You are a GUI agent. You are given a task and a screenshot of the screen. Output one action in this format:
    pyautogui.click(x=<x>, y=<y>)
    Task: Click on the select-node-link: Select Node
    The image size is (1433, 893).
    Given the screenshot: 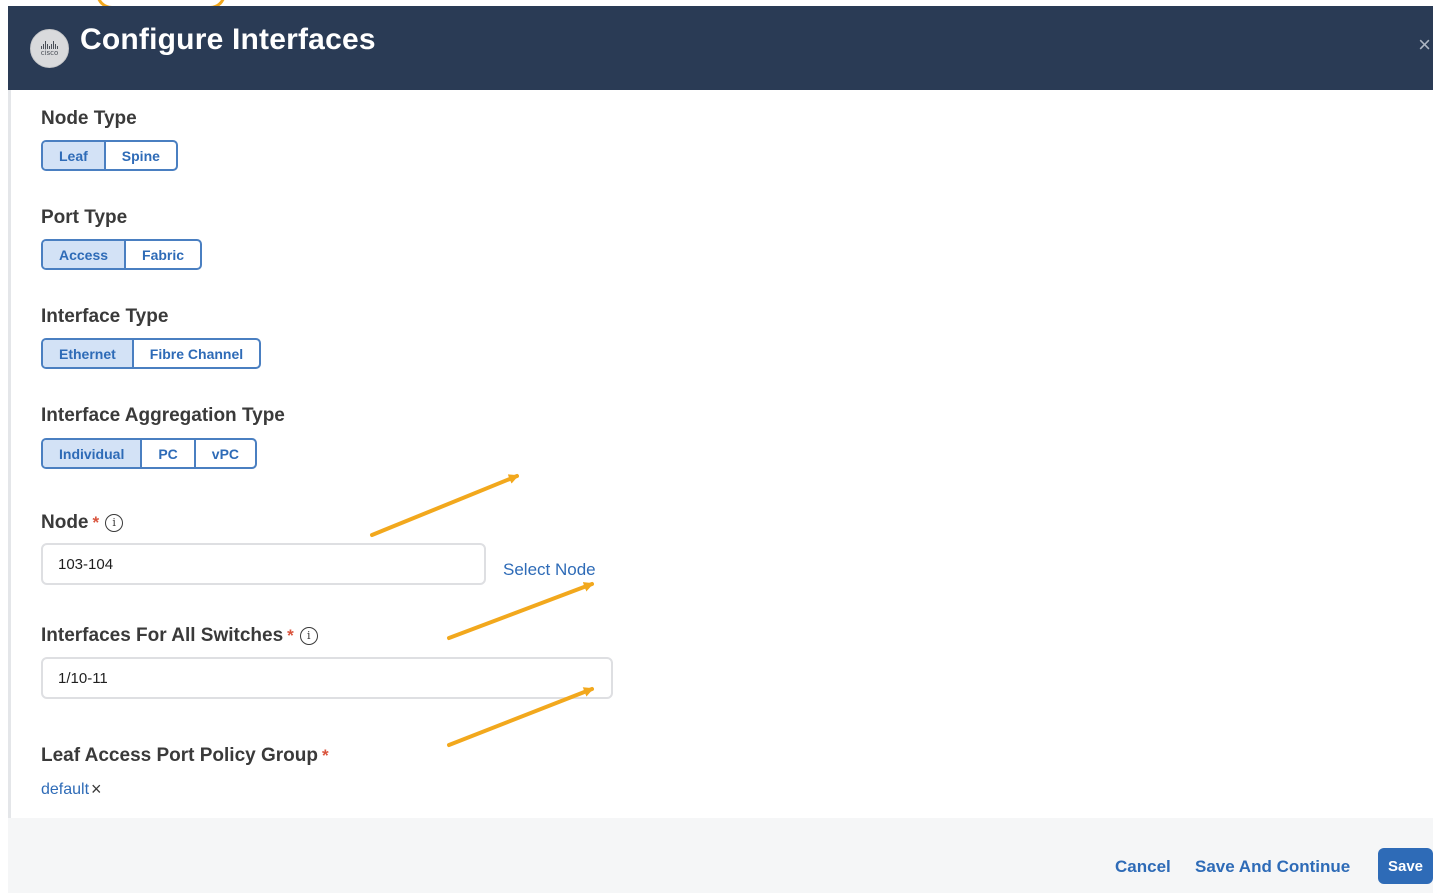 What is the action you would take?
    pyautogui.click(x=549, y=570)
    